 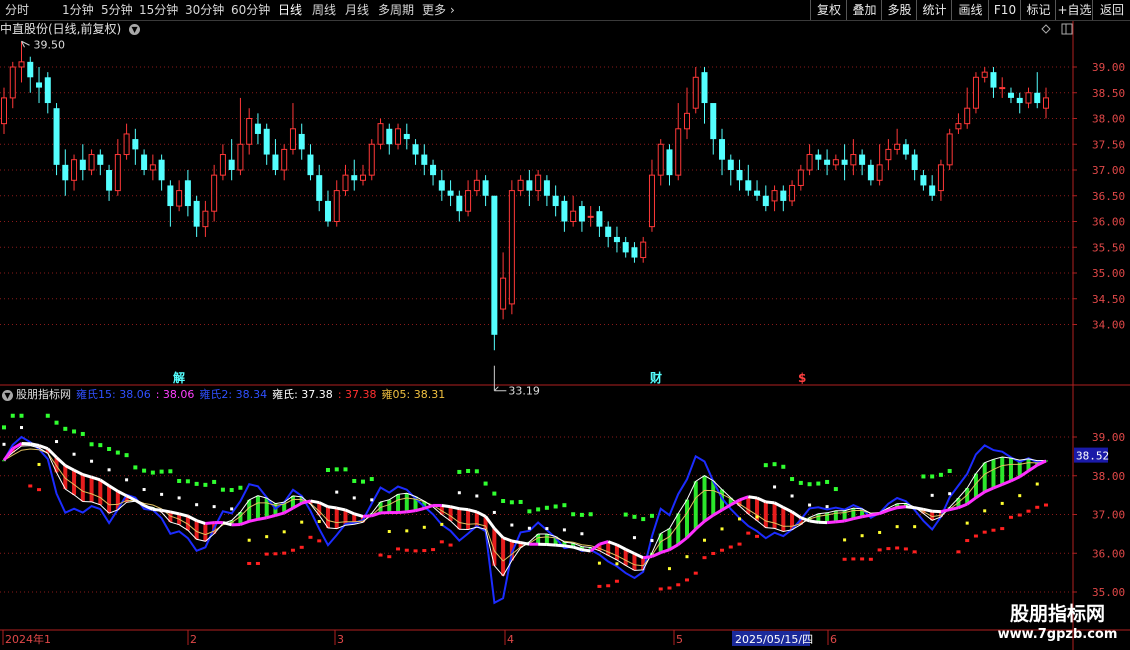 What do you see at coordinates (78, 10) in the screenshot?
I see `period-tab-1: 1分钟` at bounding box center [78, 10].